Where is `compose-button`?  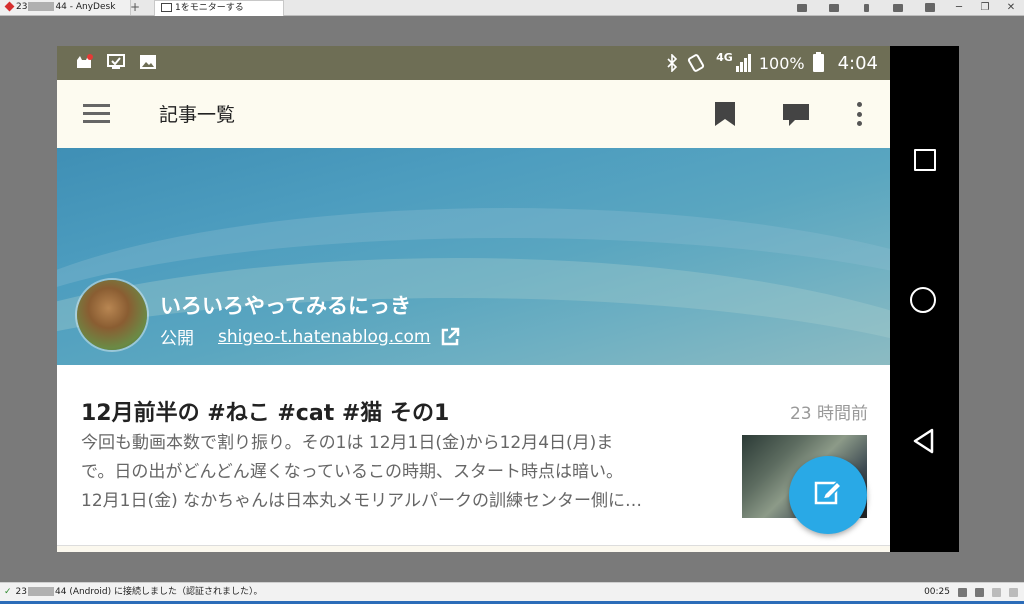
compose-button is located at coordinates (828, 495).